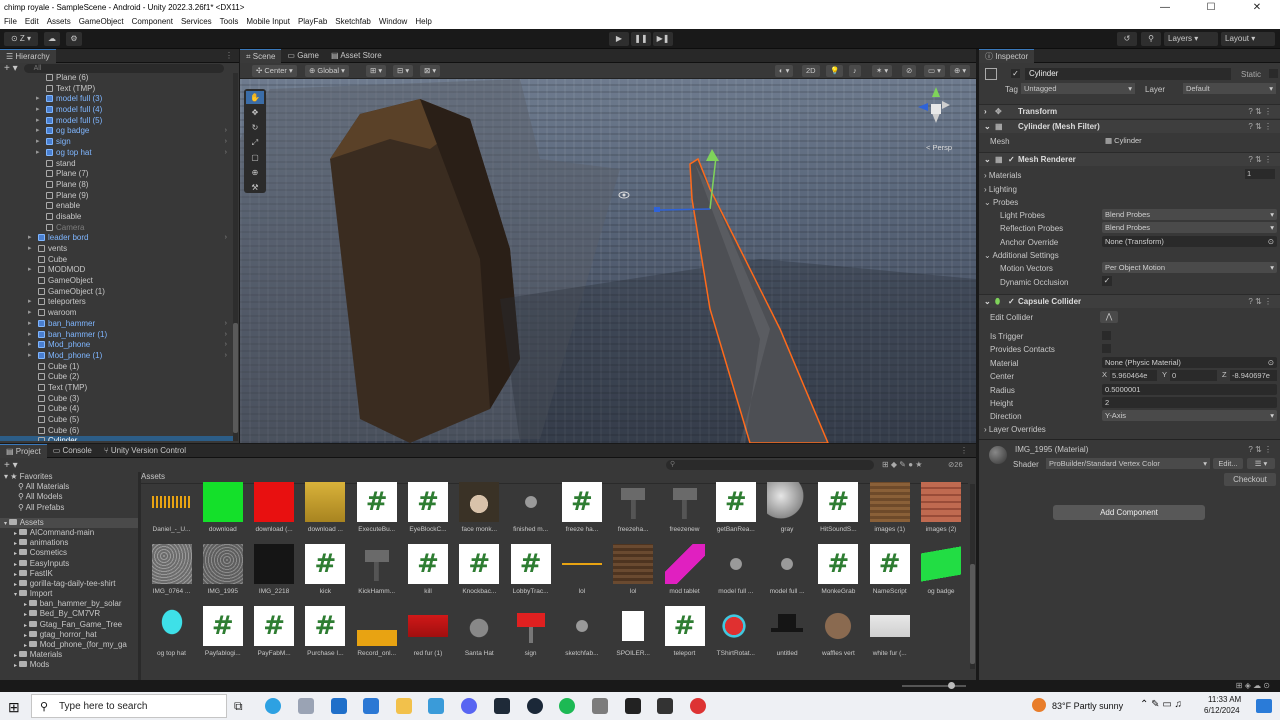 Image resolution: width=1280 pixels, height=720 pixels. Describe the element at coordinates (235, 257) in the screenshot. I see `hierarchy-scrollbar` at that location.